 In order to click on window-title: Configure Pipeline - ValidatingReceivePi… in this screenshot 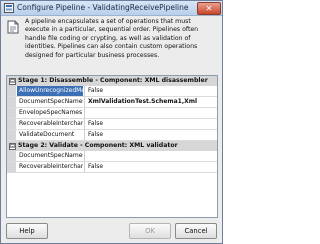, I will do `click(103, 7)`.